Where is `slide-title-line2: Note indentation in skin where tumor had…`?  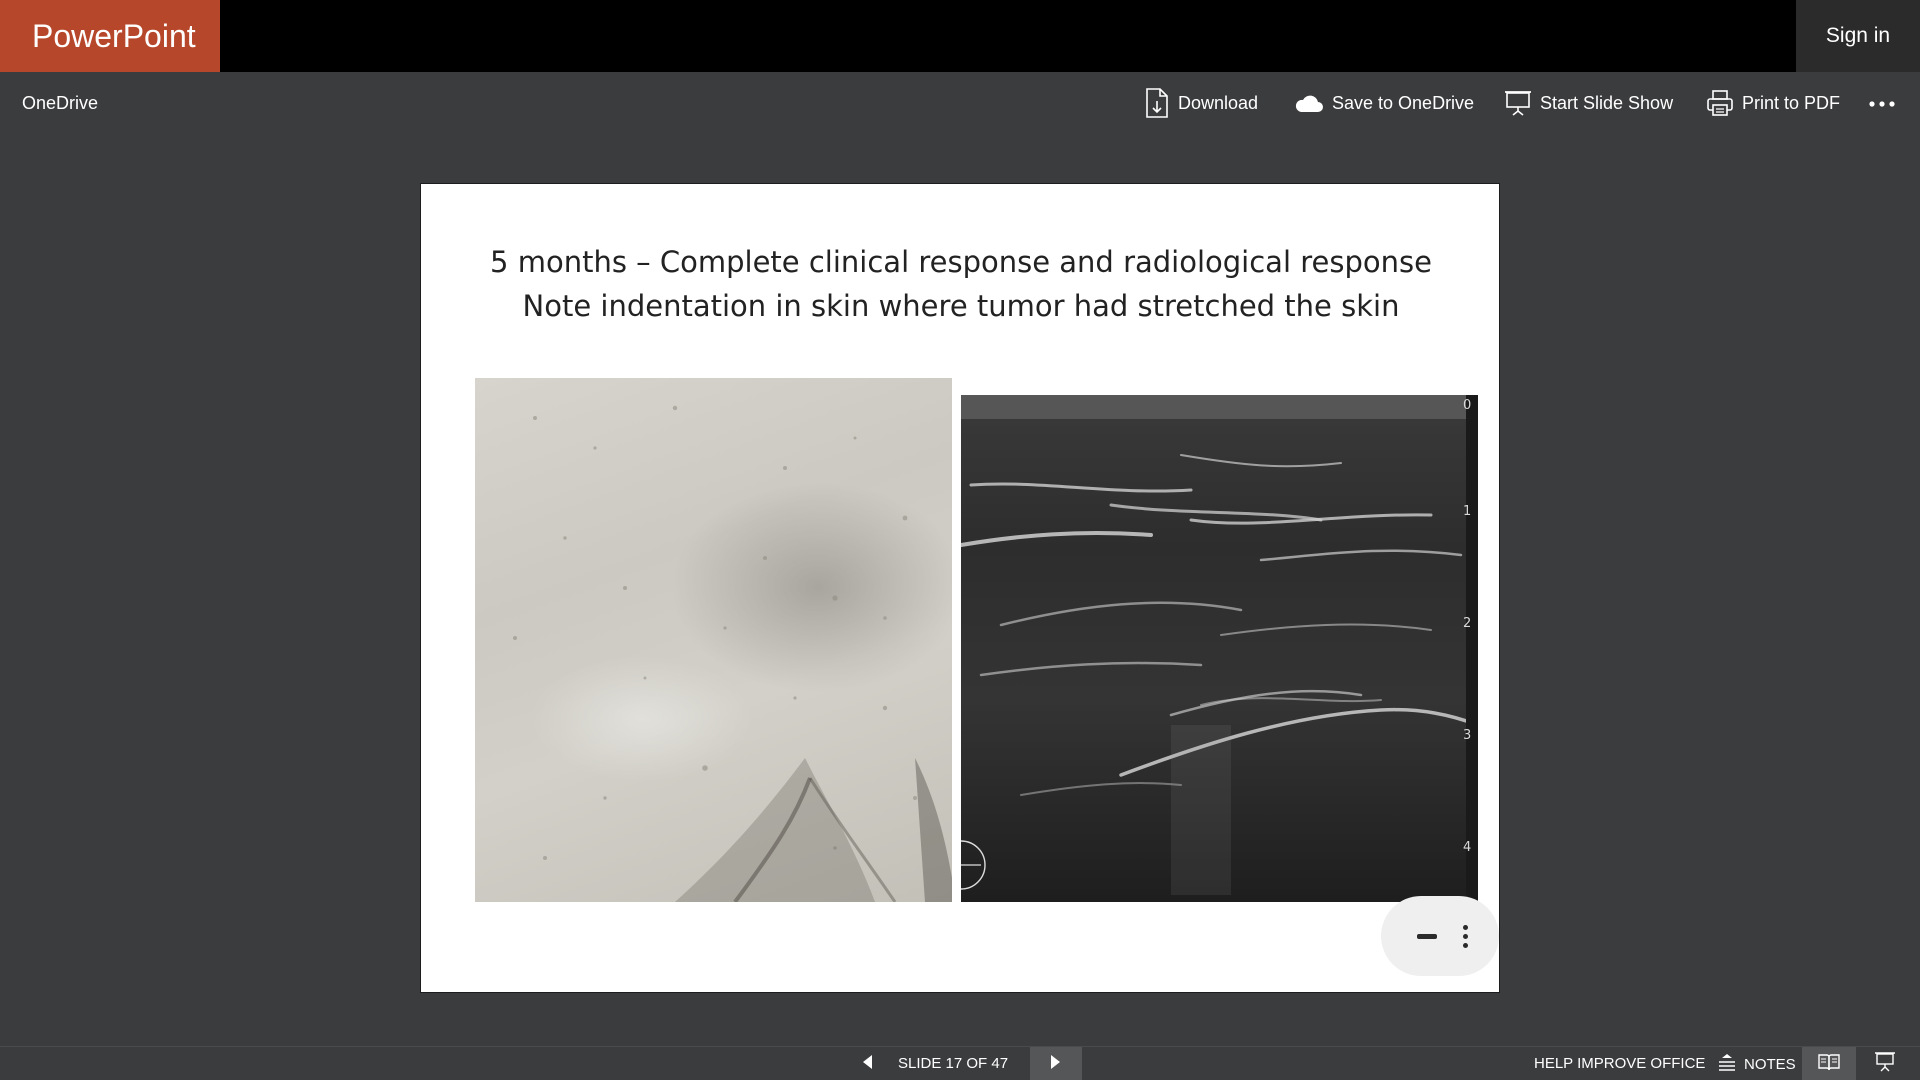 slide-title-line2: Note indentation in skin where tumor had… is located at coordinates (961, 306).